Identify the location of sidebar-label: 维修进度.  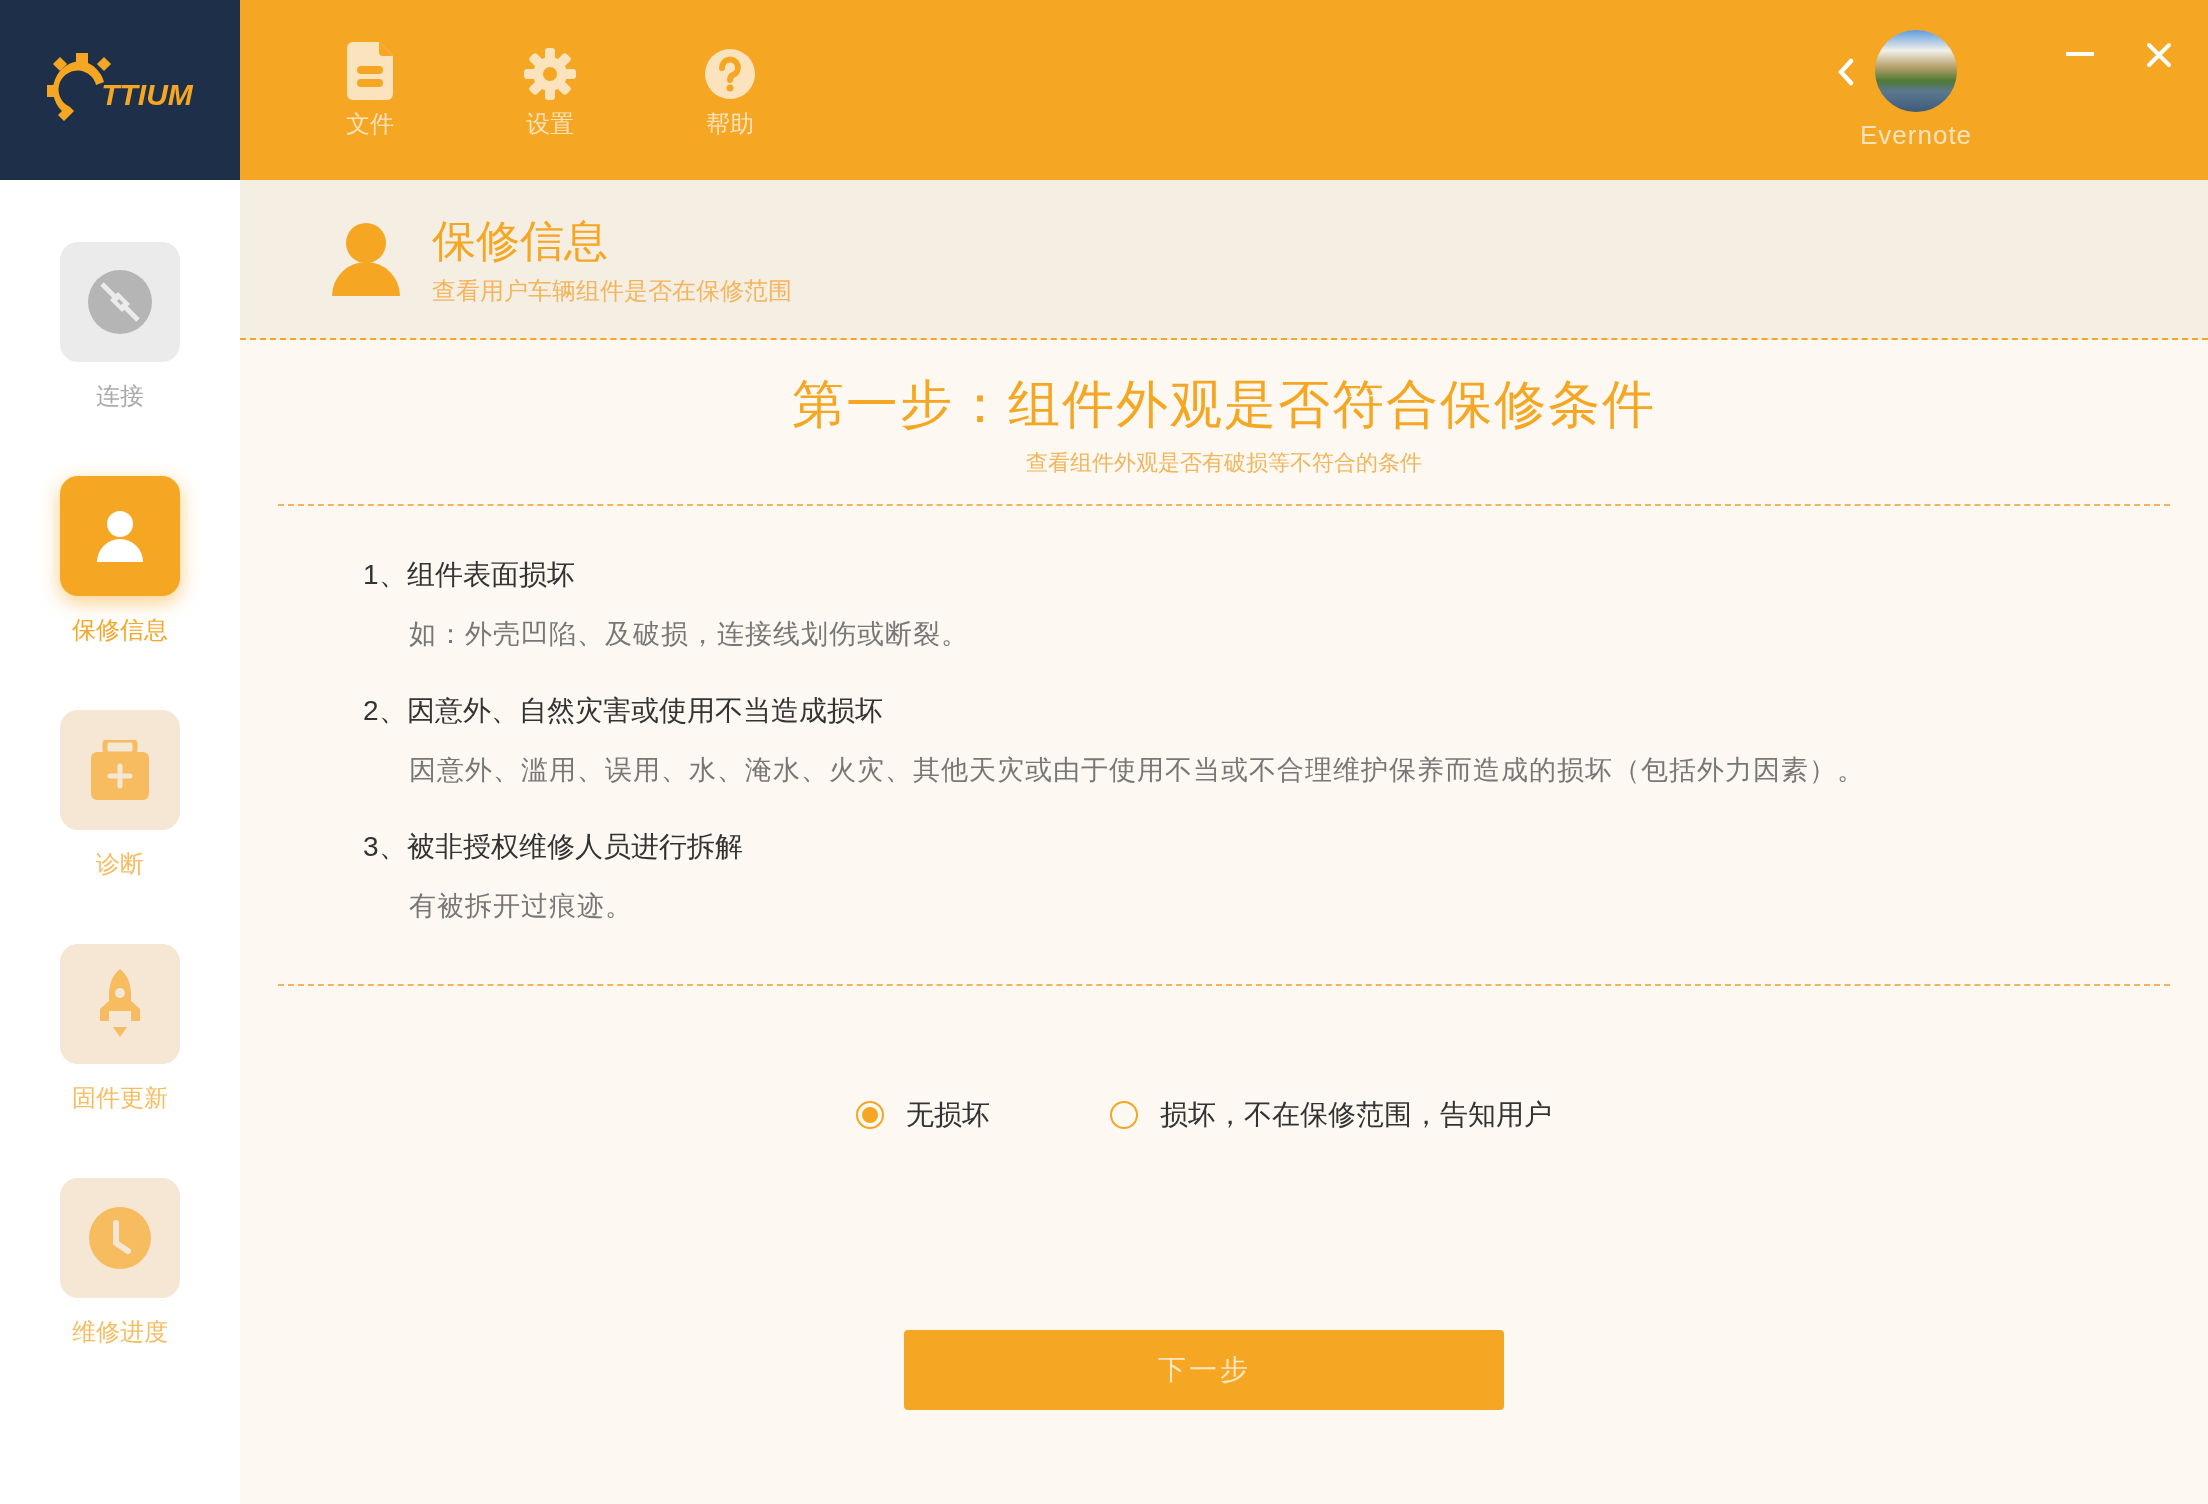
(120, 1332).